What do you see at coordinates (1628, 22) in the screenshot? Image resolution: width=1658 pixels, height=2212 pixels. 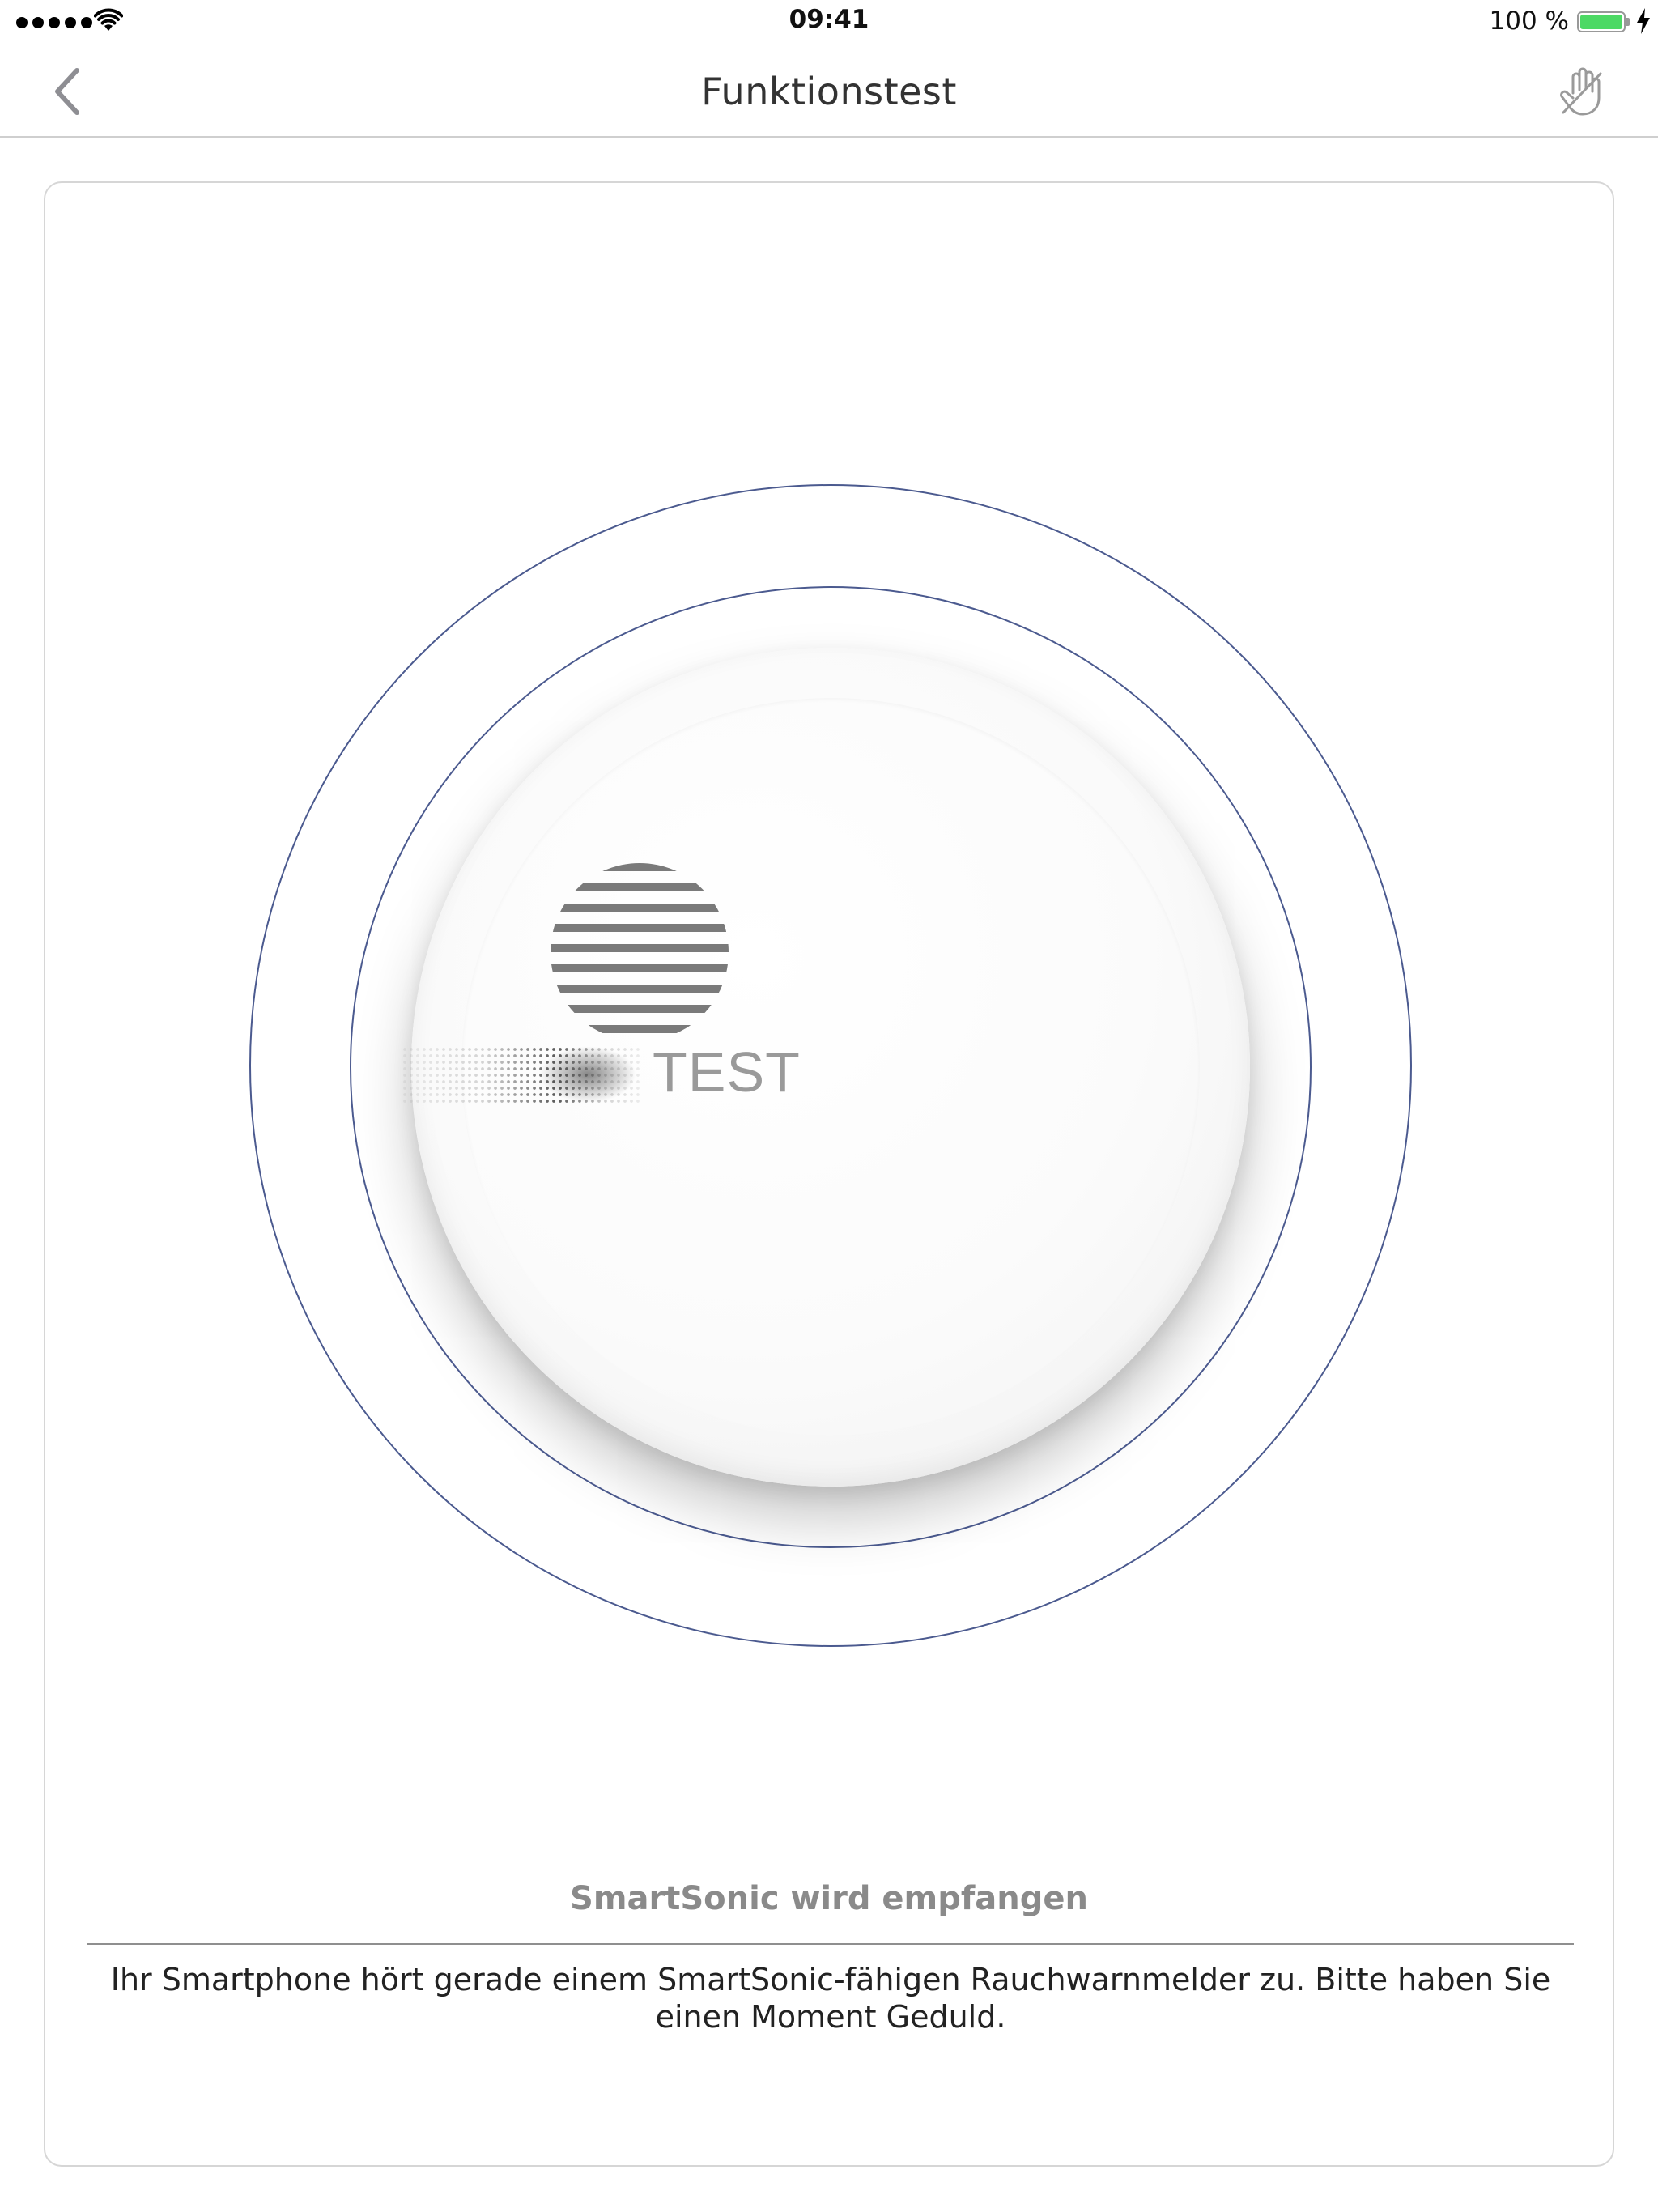 I see `battery-nub` at bounding box center [1628, 22].